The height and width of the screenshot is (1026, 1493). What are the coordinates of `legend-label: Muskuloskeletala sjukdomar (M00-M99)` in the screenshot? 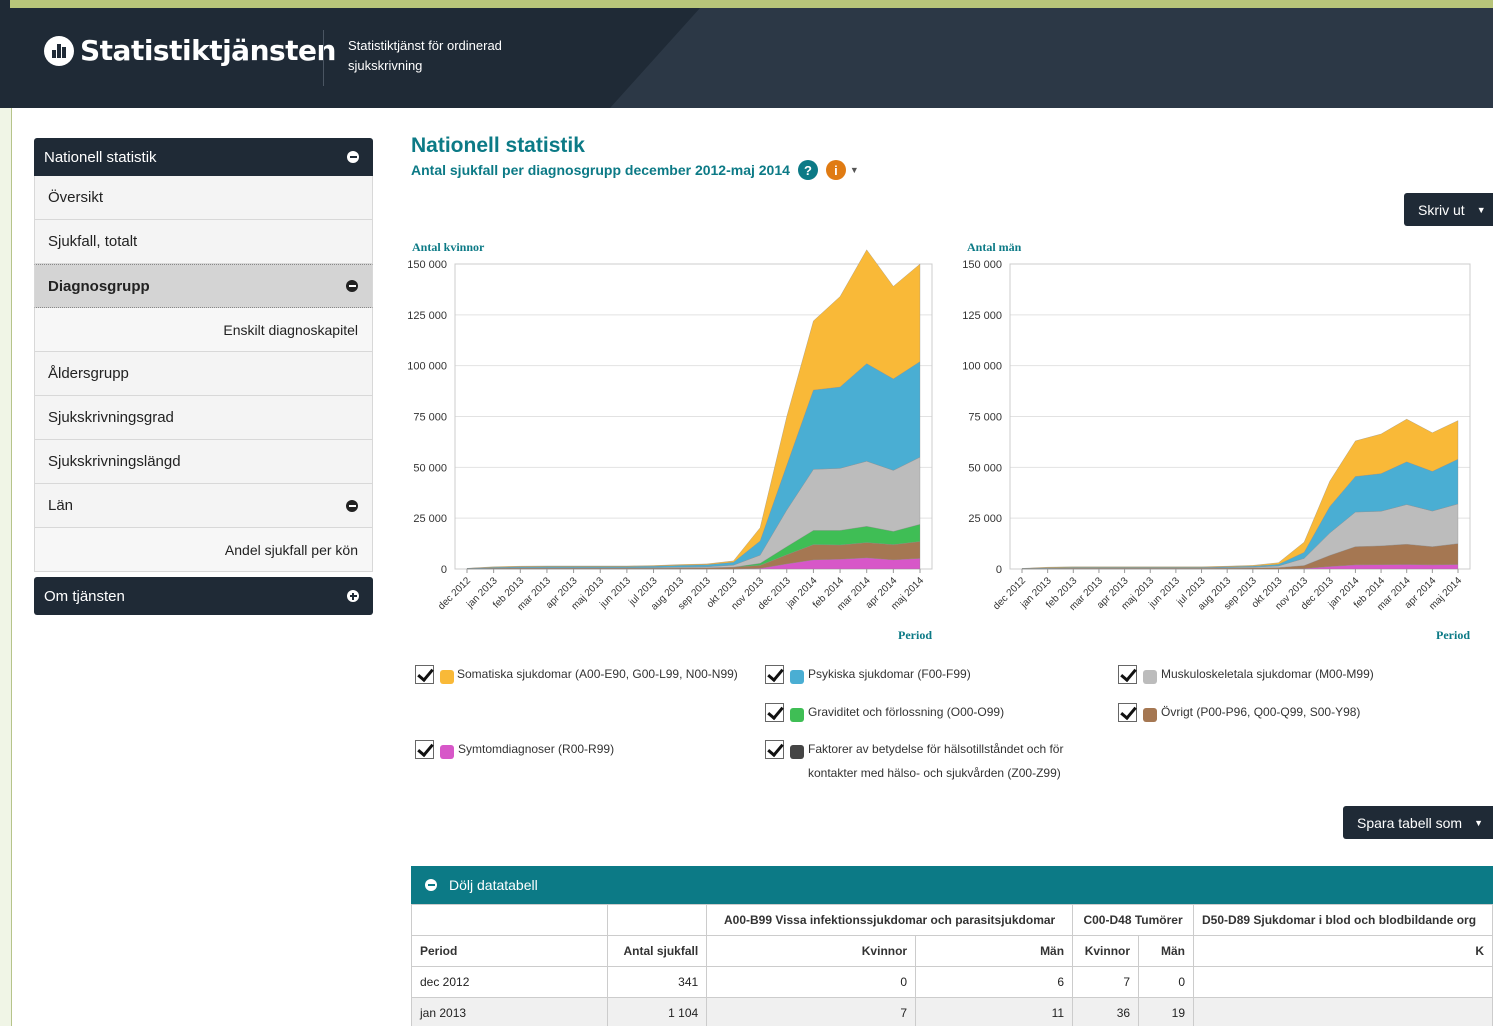 It's located at (1267, 674).